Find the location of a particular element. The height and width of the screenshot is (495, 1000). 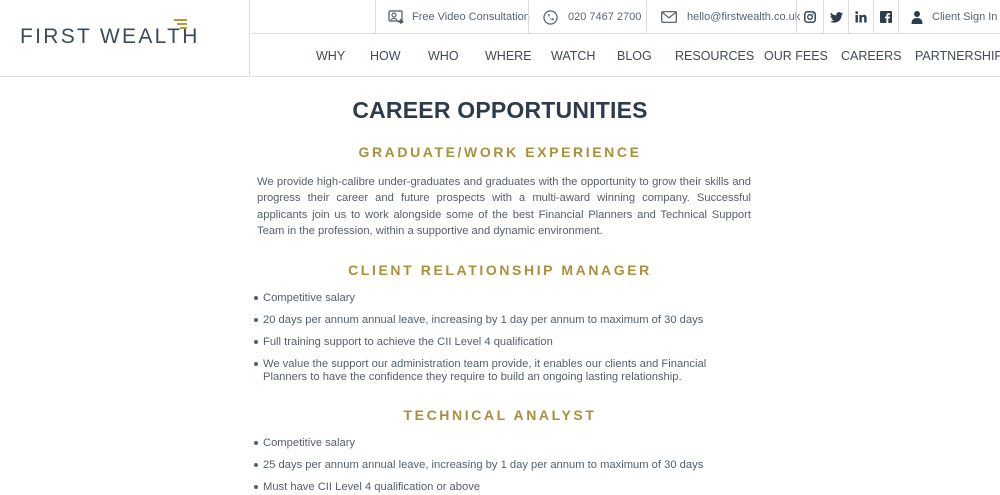

twitter-link is located at coordinates (835, 17).